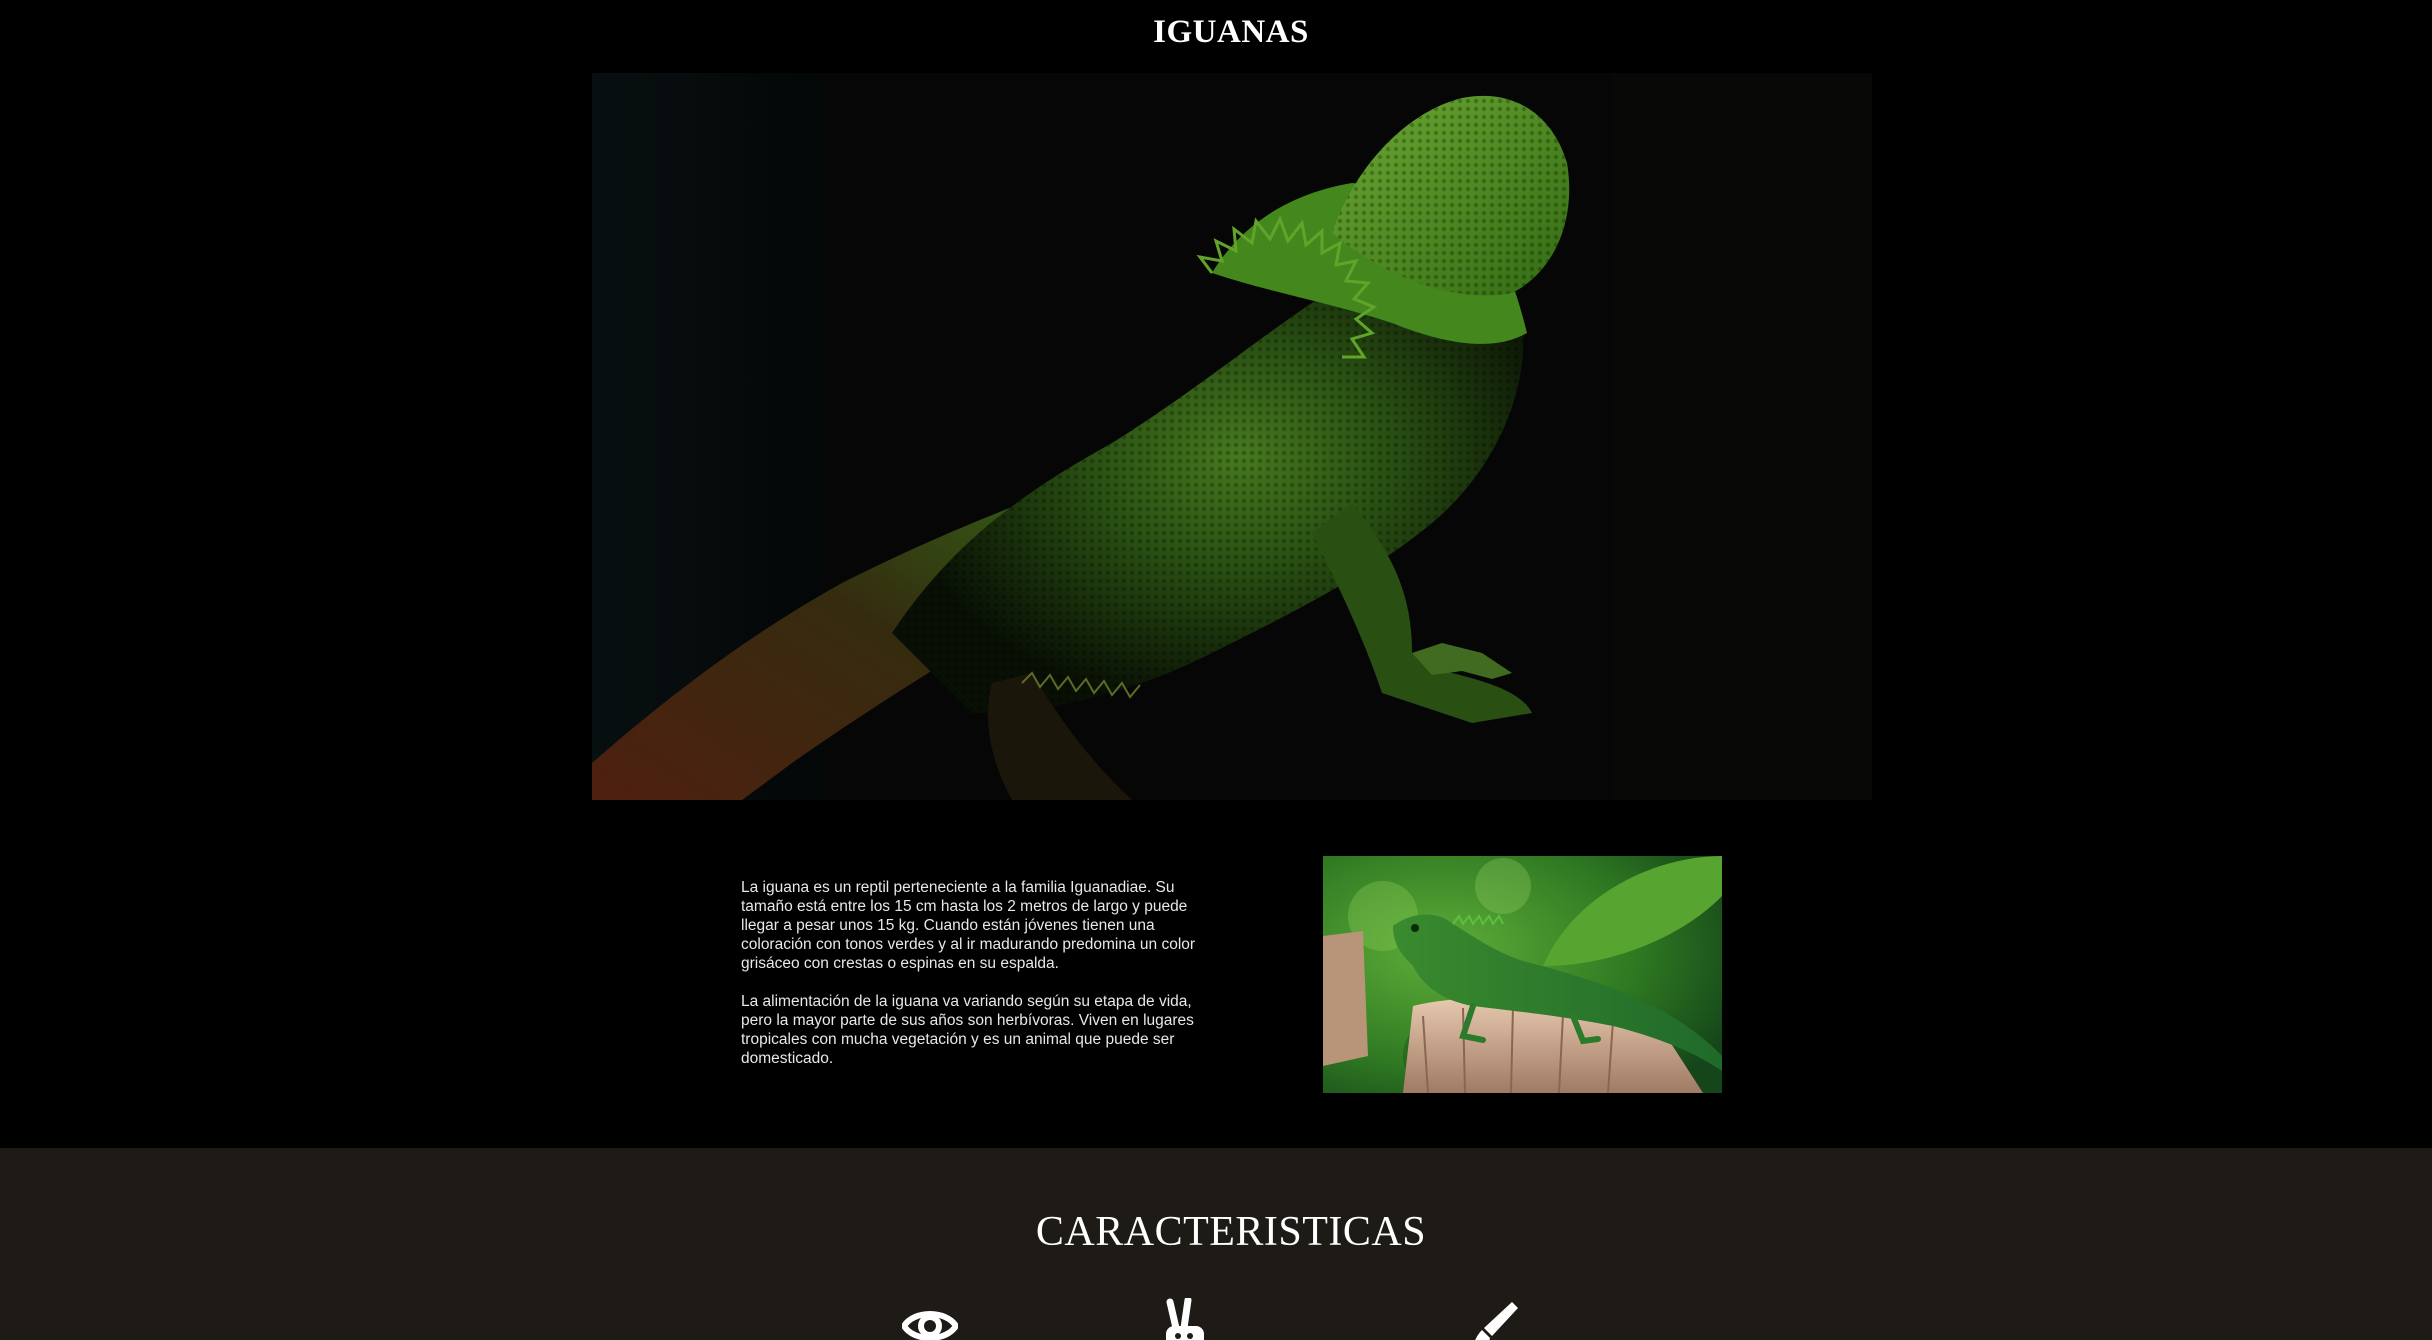 The image size is (2432, 1340). Describe the element at coordinates (930, 1319) in the screenshot. I see `eye-icon` at that location.